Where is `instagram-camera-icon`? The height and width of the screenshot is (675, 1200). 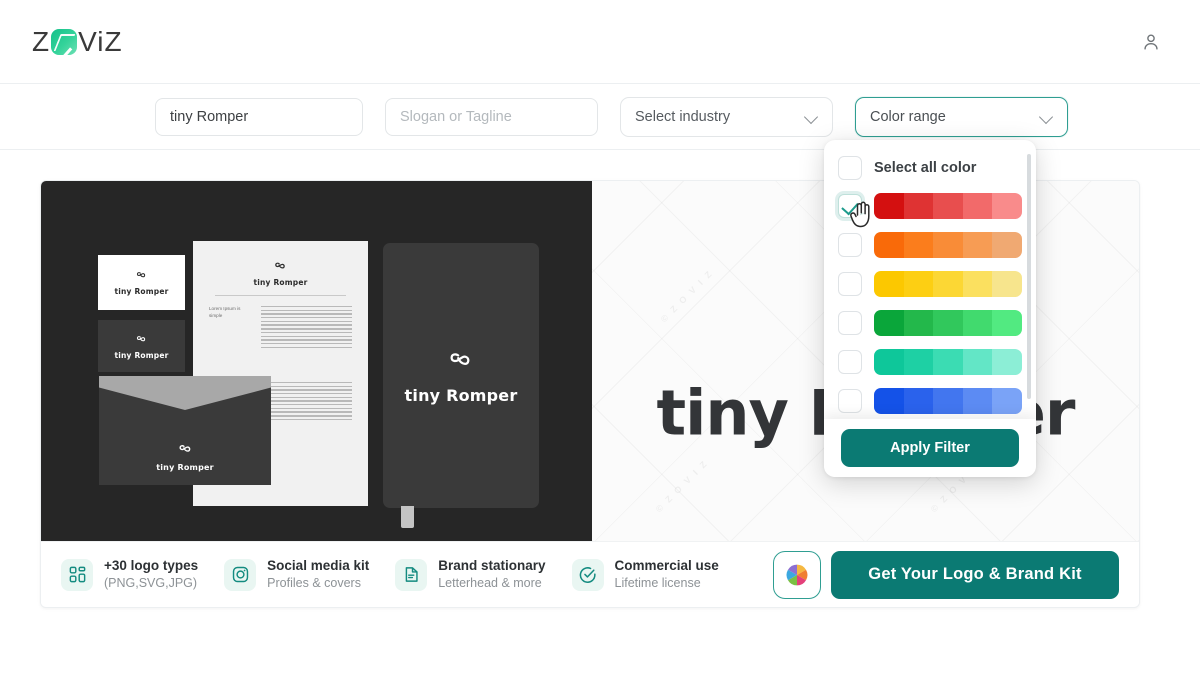
instagram-camera-icon is located at coordinates (240, 574).